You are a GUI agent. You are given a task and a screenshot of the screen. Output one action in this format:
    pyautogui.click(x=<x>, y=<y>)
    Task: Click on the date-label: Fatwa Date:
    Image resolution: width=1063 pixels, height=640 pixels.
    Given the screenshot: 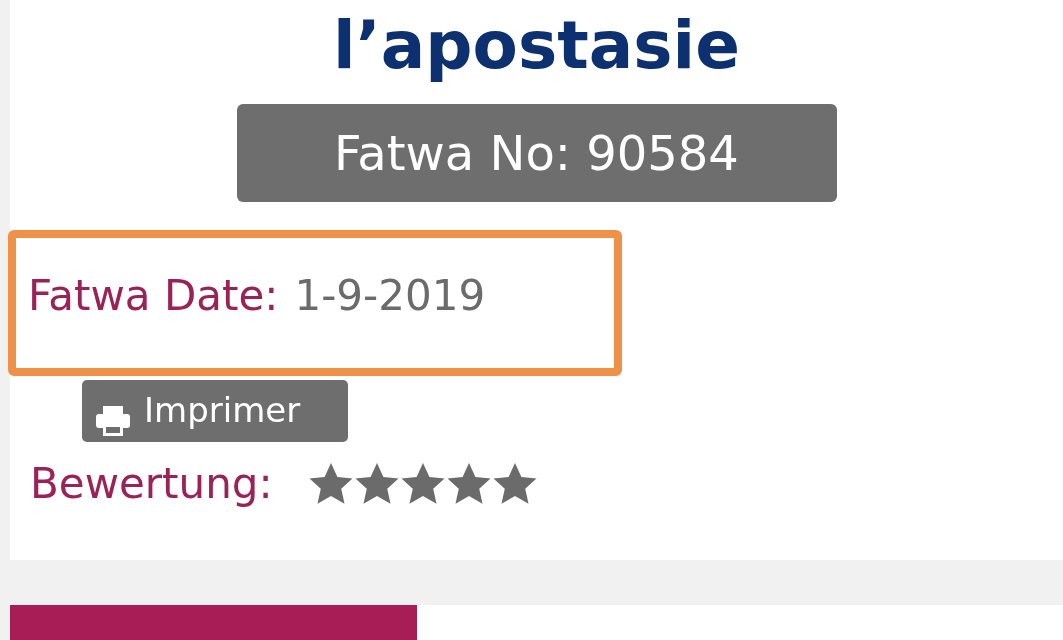 What is the action you would take?
    pyautogui.click(x=153, y=296)
    